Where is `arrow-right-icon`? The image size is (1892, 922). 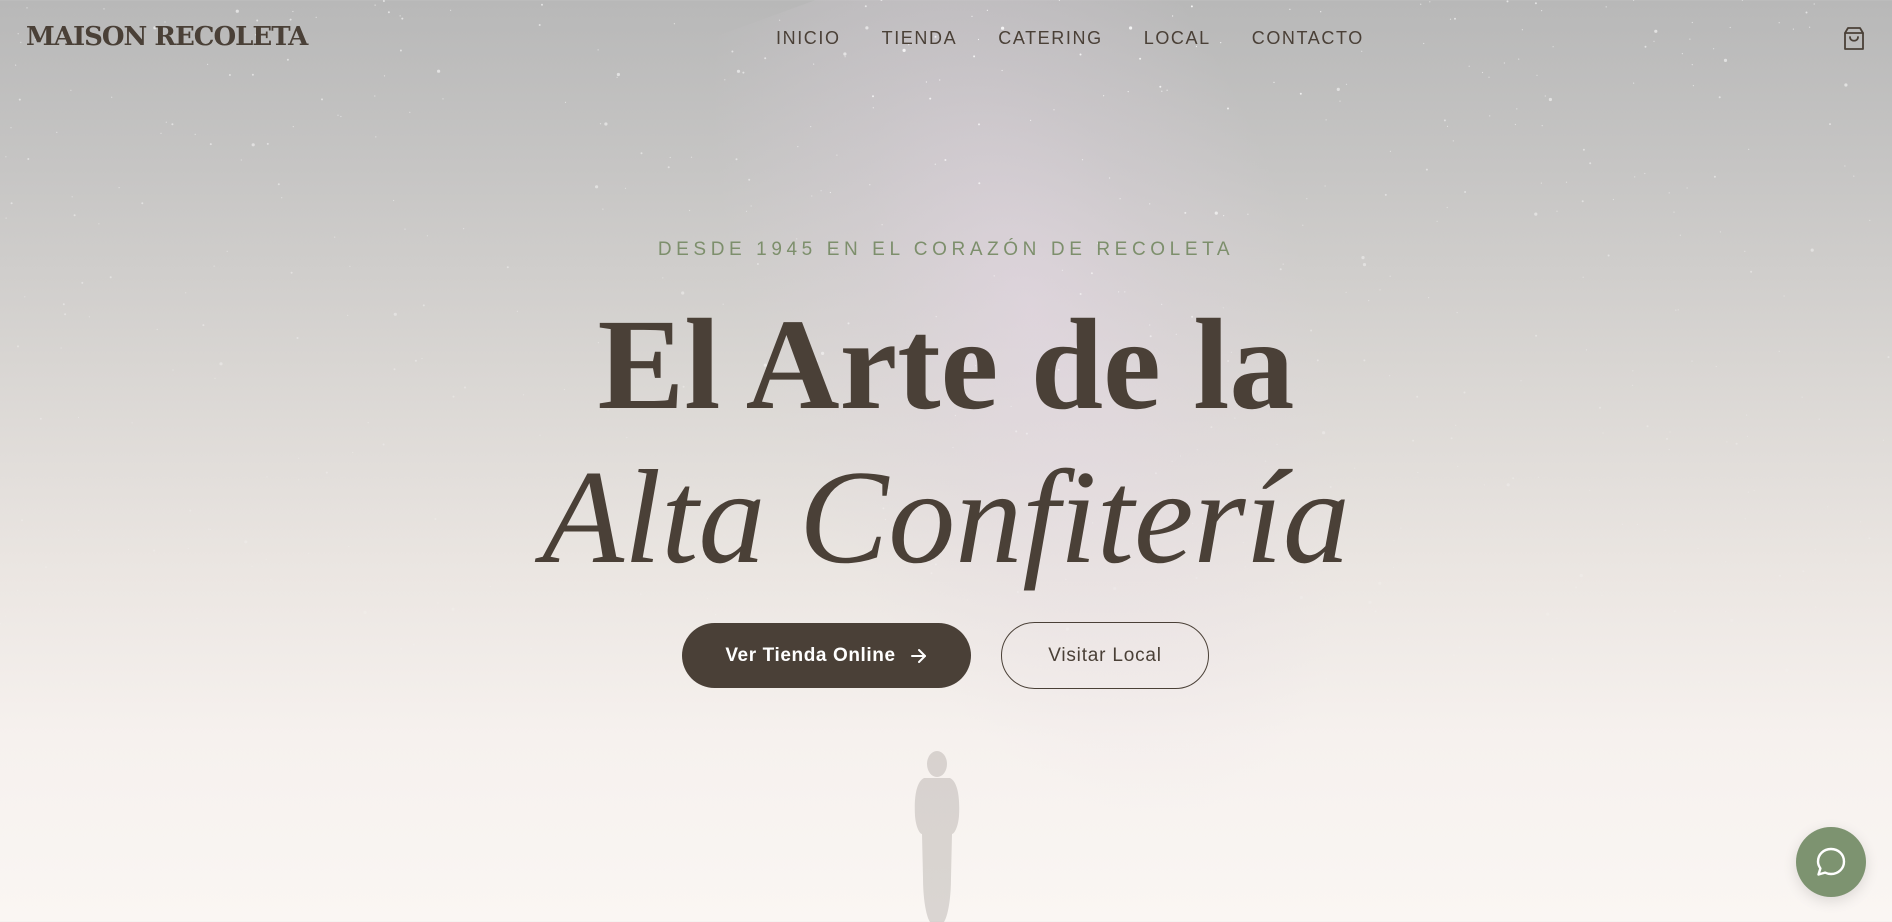 arrow-right-icon is located at coordinates (918, 655).